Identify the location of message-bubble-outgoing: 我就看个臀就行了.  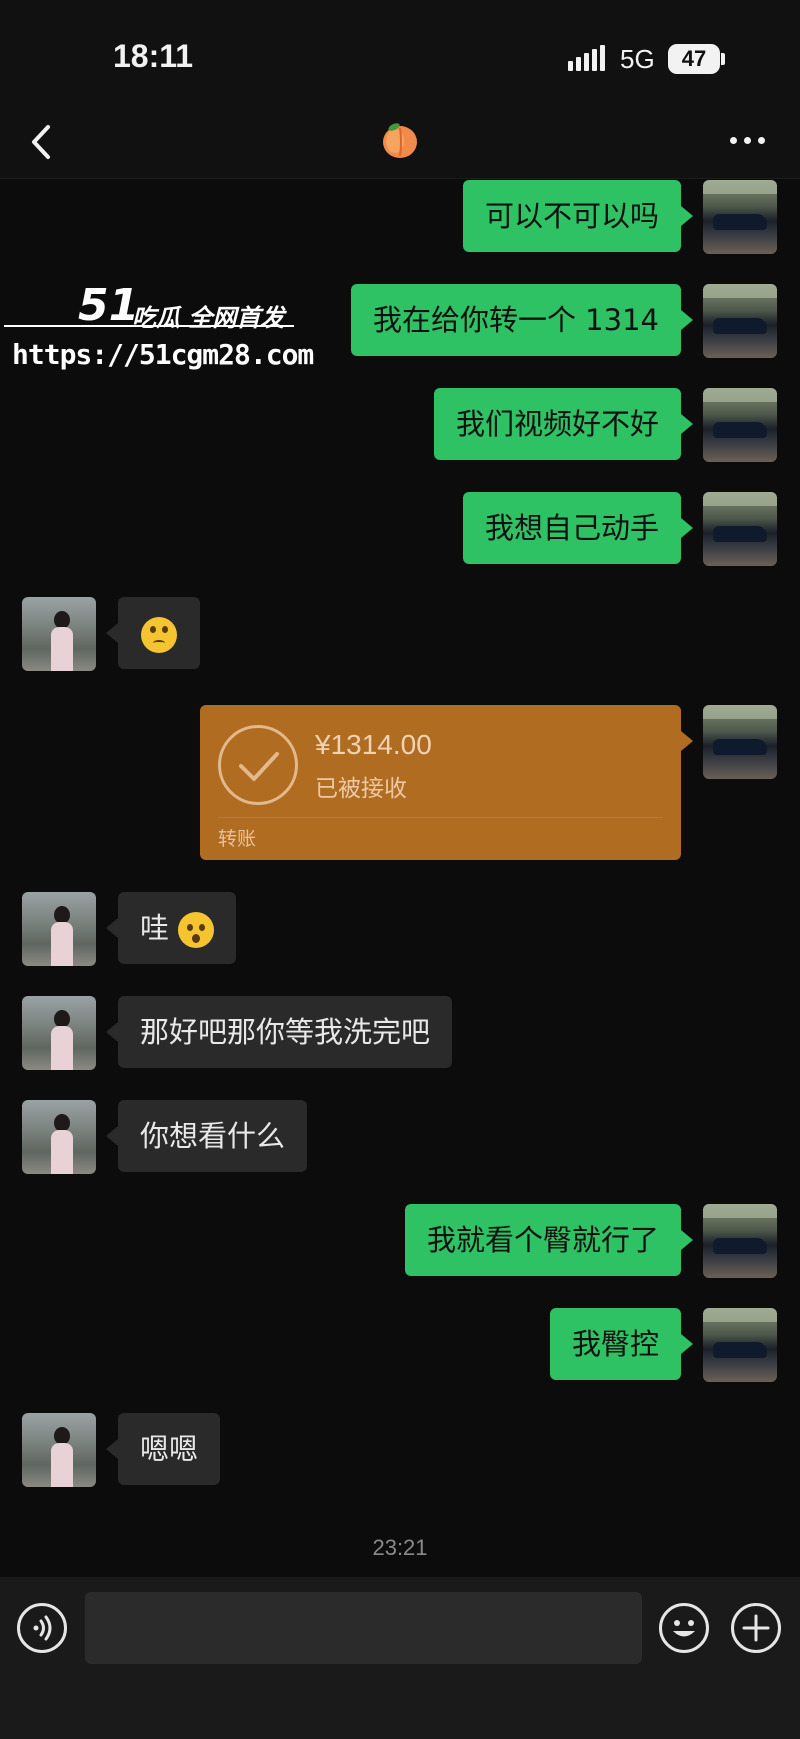
(549, 1240).